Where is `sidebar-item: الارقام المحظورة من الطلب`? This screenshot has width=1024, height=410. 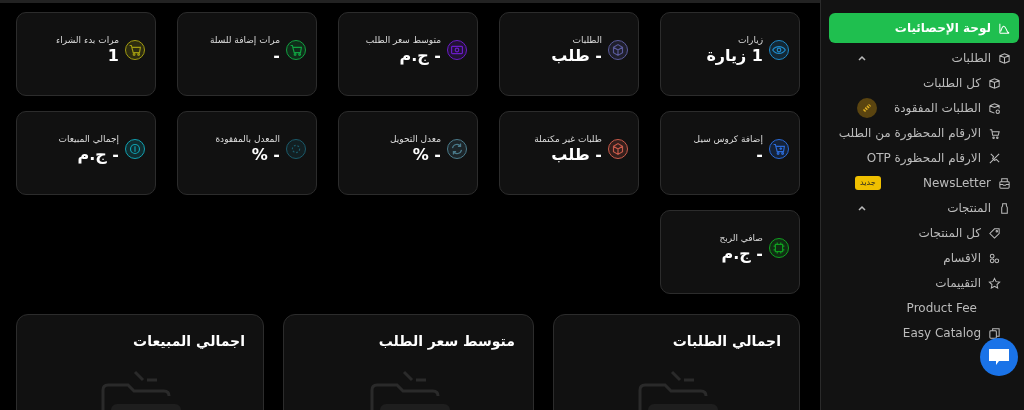 sidebar-item: الارقام المحظورة من الطلب is located at coordinates (926, 133).